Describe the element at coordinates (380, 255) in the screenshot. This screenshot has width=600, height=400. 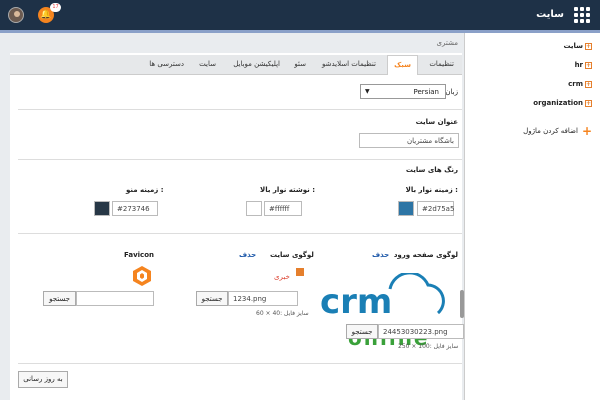
I see `login-logo-delete-link: حذف` at that location.